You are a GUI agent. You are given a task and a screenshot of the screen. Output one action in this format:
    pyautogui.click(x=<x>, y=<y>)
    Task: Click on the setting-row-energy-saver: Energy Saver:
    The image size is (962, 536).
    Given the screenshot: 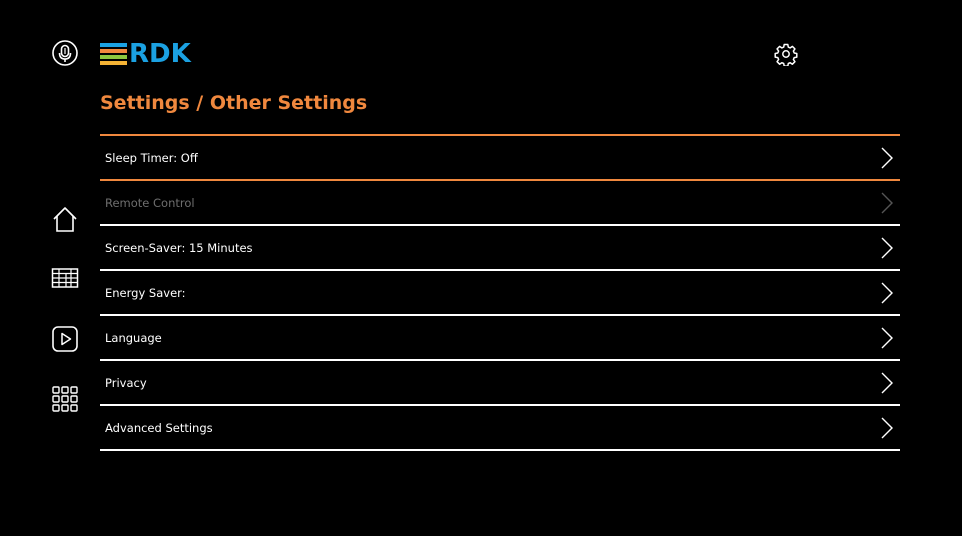 What is the action you would take?
    pyautogui.click(x=500, y=293)
    